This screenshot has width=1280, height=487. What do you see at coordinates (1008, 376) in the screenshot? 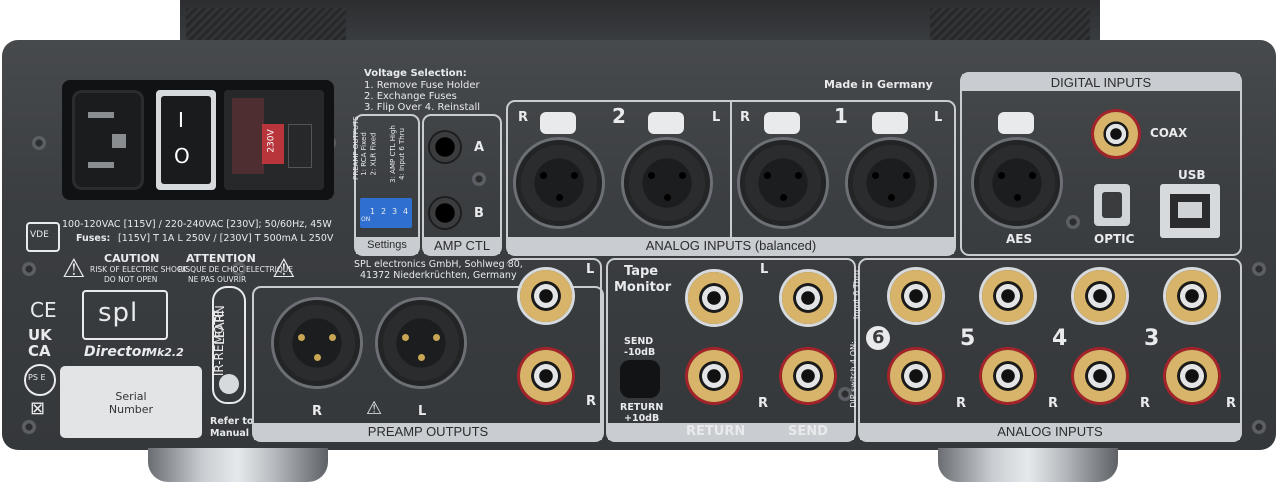
I see `rca-input-5-right` at bounding box center [1008, 376].